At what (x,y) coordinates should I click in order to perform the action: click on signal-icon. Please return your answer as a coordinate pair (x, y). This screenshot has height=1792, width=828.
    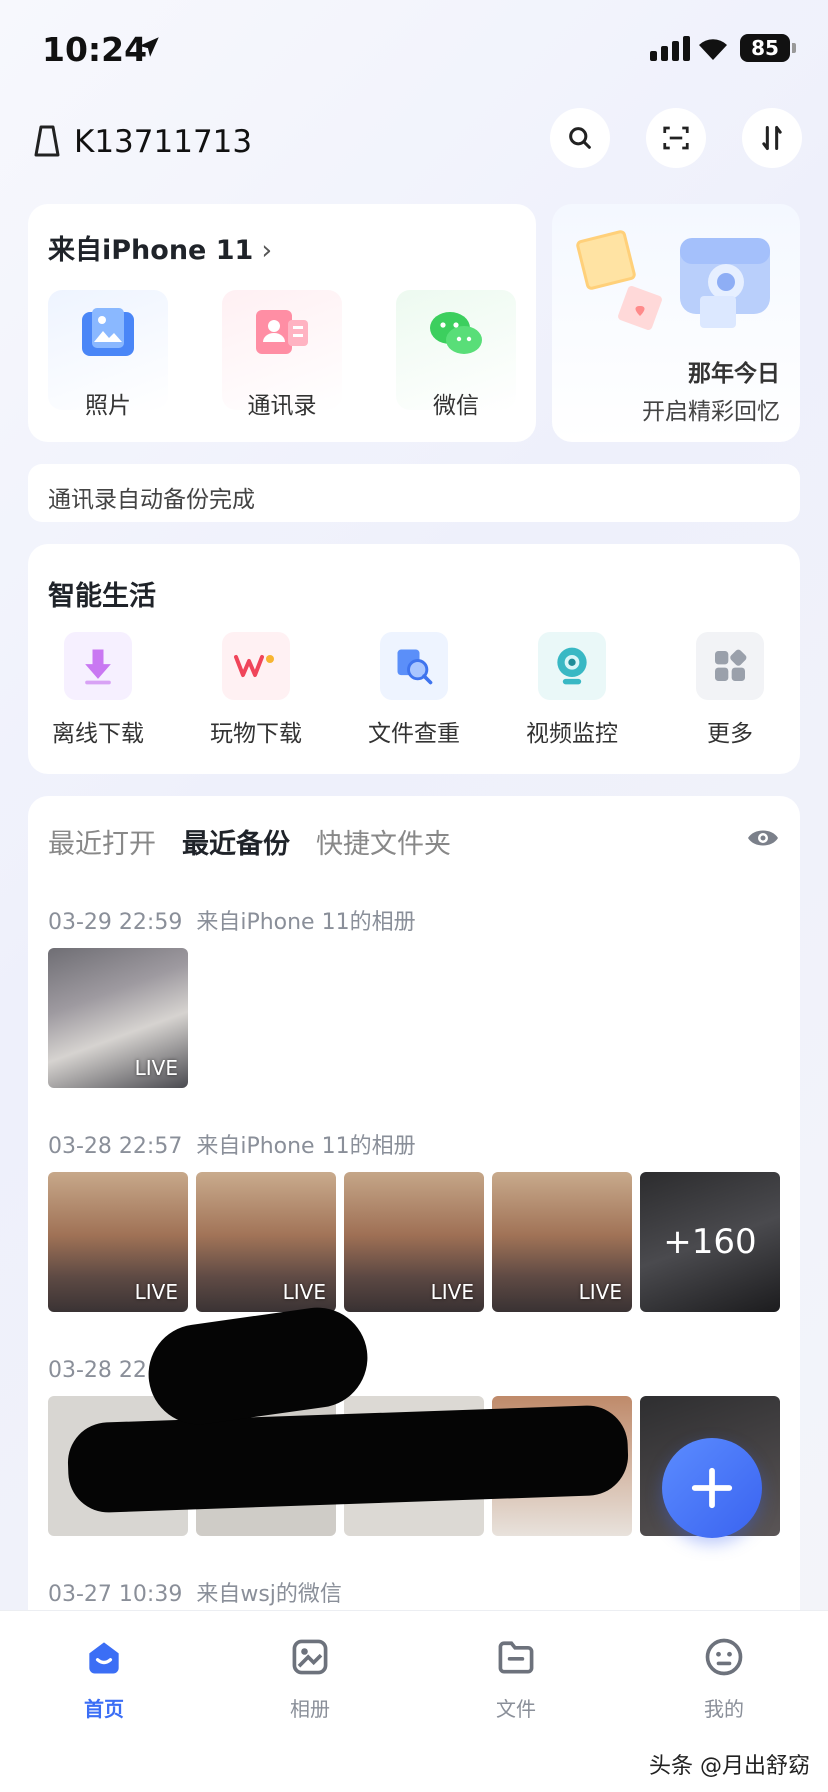
    Looking at the image, I should click on (670, 48).